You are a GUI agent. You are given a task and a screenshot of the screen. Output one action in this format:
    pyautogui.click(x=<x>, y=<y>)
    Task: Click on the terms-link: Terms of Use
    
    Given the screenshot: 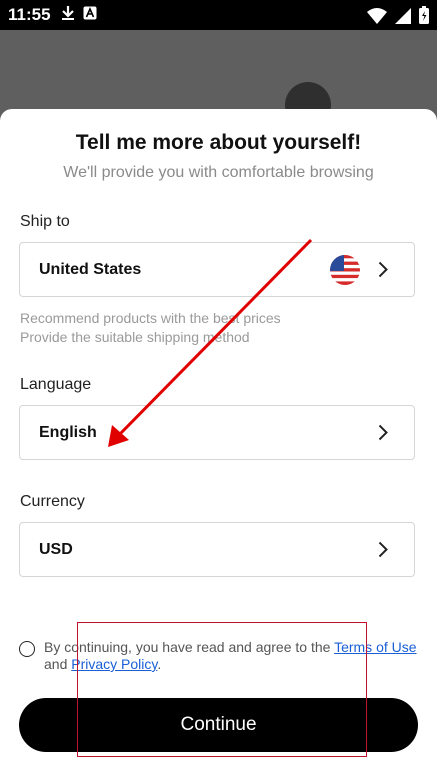 What is the action you would take?
    pyautogui.click(x=375, y=647)
    